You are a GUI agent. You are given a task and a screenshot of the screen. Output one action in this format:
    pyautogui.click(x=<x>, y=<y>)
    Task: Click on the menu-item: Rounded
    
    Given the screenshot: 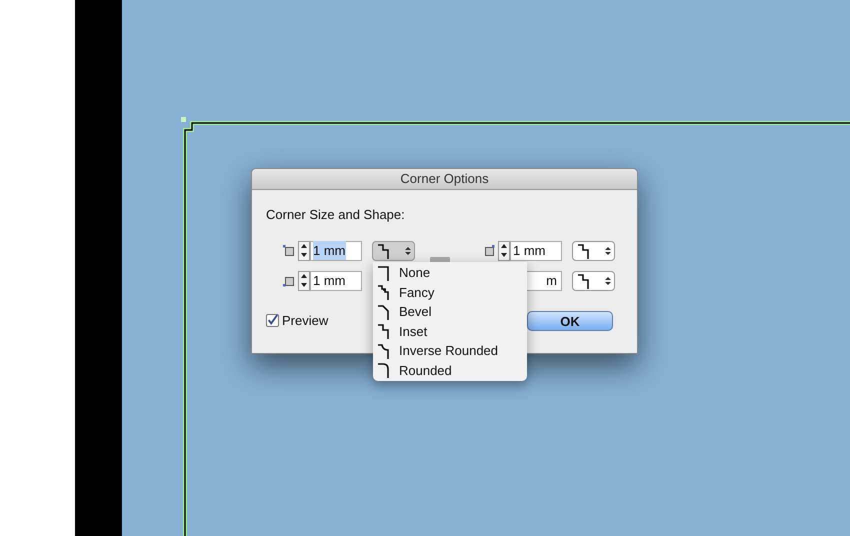 What is the action you would take?
    pyautogui.click(x=450, y=370)
    